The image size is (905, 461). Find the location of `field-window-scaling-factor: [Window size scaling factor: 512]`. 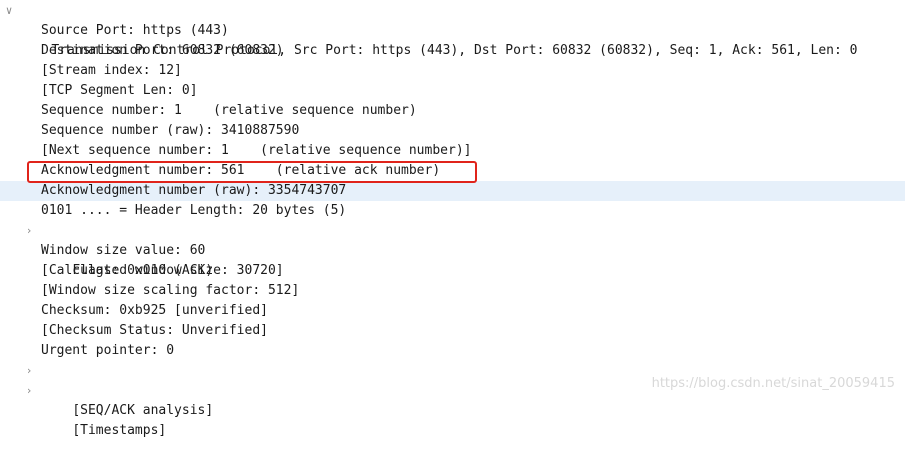

field-window-scaling-factor: [Window size scaling factor: 512] is located at coordinates (452, 291).